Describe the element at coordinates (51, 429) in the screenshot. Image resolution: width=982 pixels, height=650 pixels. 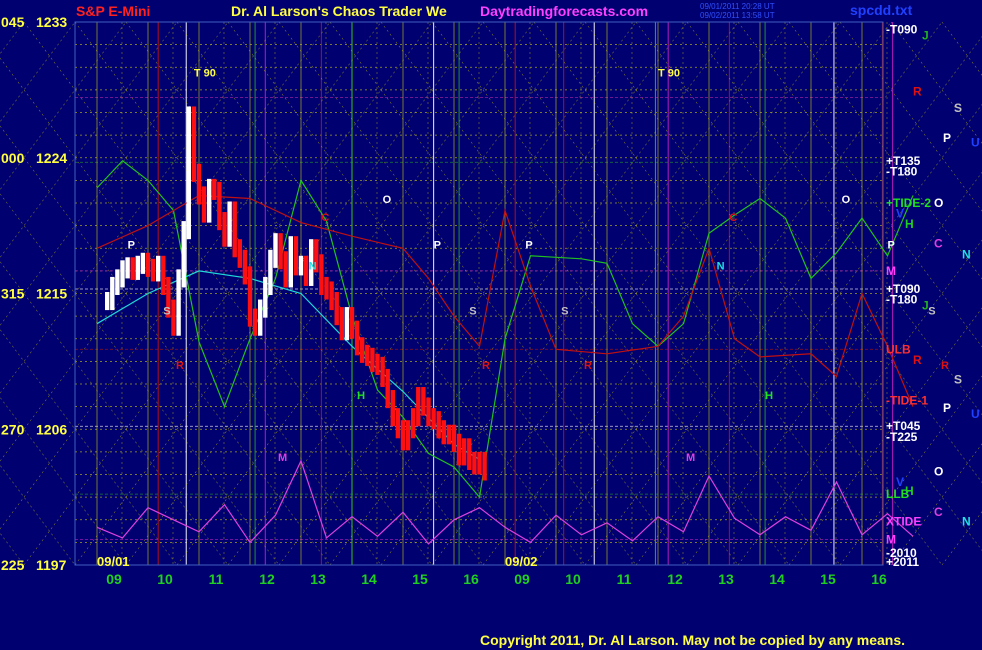
I see `y-price-label: 1206` at that location.